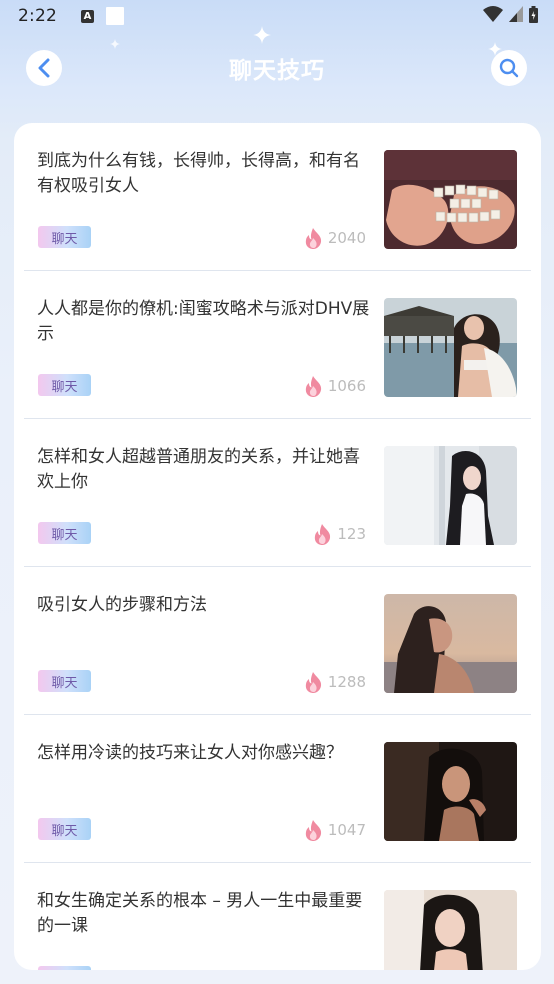 The width and height of the screenshot is (554, 984). What do you see at coordinates (450, 930) in the screenshot?
I see `woman-portrait-image` at bounding box center [450, 930].